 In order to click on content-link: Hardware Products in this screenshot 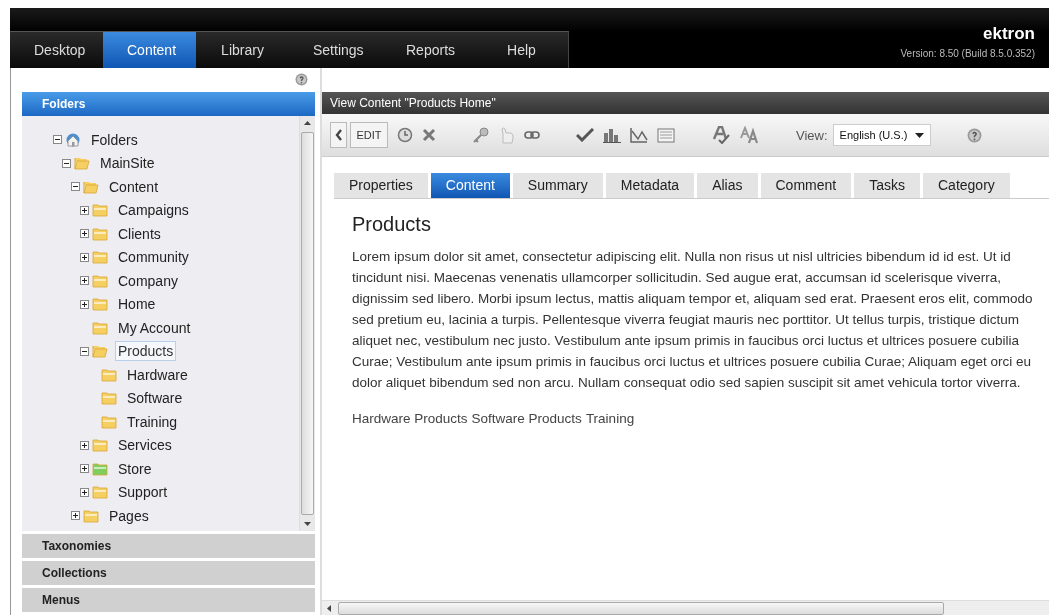, I will do `click(410, 418)`.